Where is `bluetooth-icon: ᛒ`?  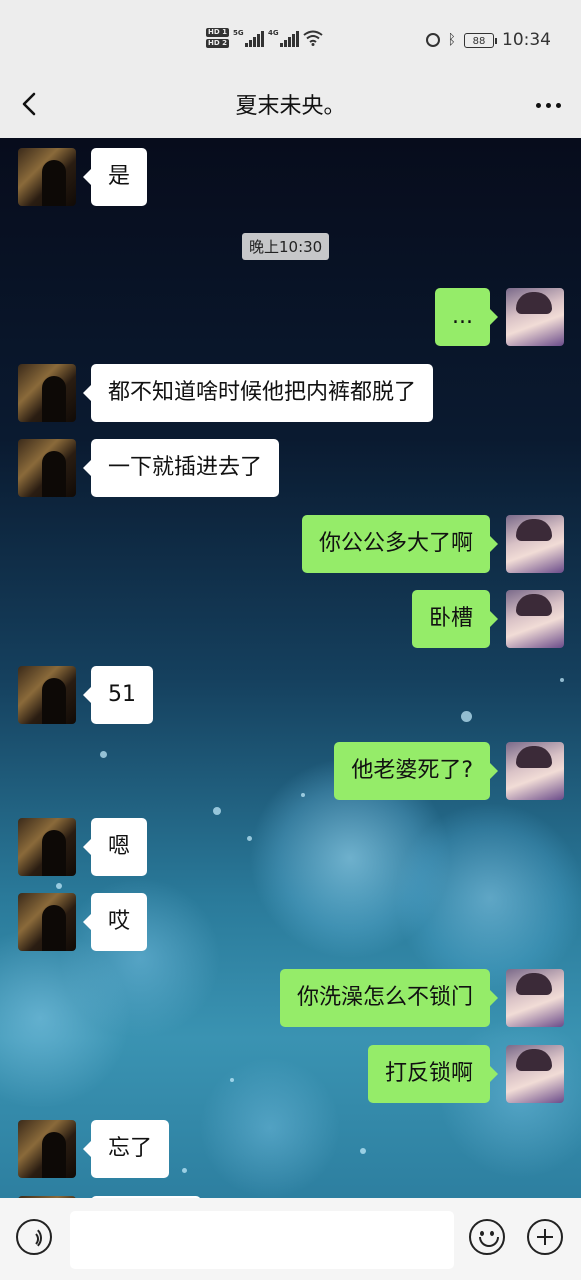
bluetooth-icon: ᛒ is located at coordinates (451, 40).